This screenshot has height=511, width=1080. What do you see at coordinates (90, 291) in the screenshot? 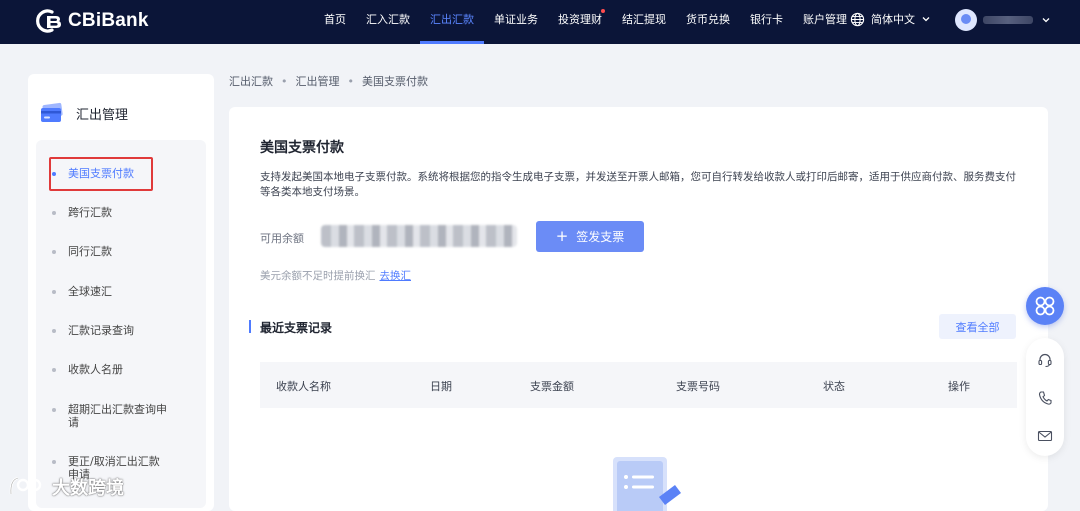
I see `sidebar-item-label: 全球速汇` at bounding box center [90, 291].